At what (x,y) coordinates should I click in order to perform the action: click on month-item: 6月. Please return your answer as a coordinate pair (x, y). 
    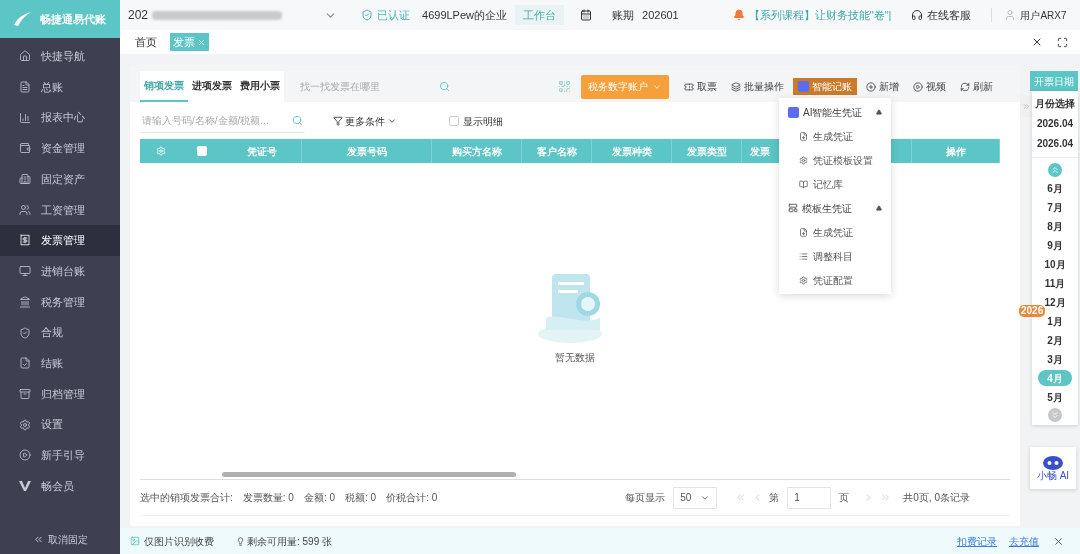
    Looking at the image, I should click on (1055, 188).